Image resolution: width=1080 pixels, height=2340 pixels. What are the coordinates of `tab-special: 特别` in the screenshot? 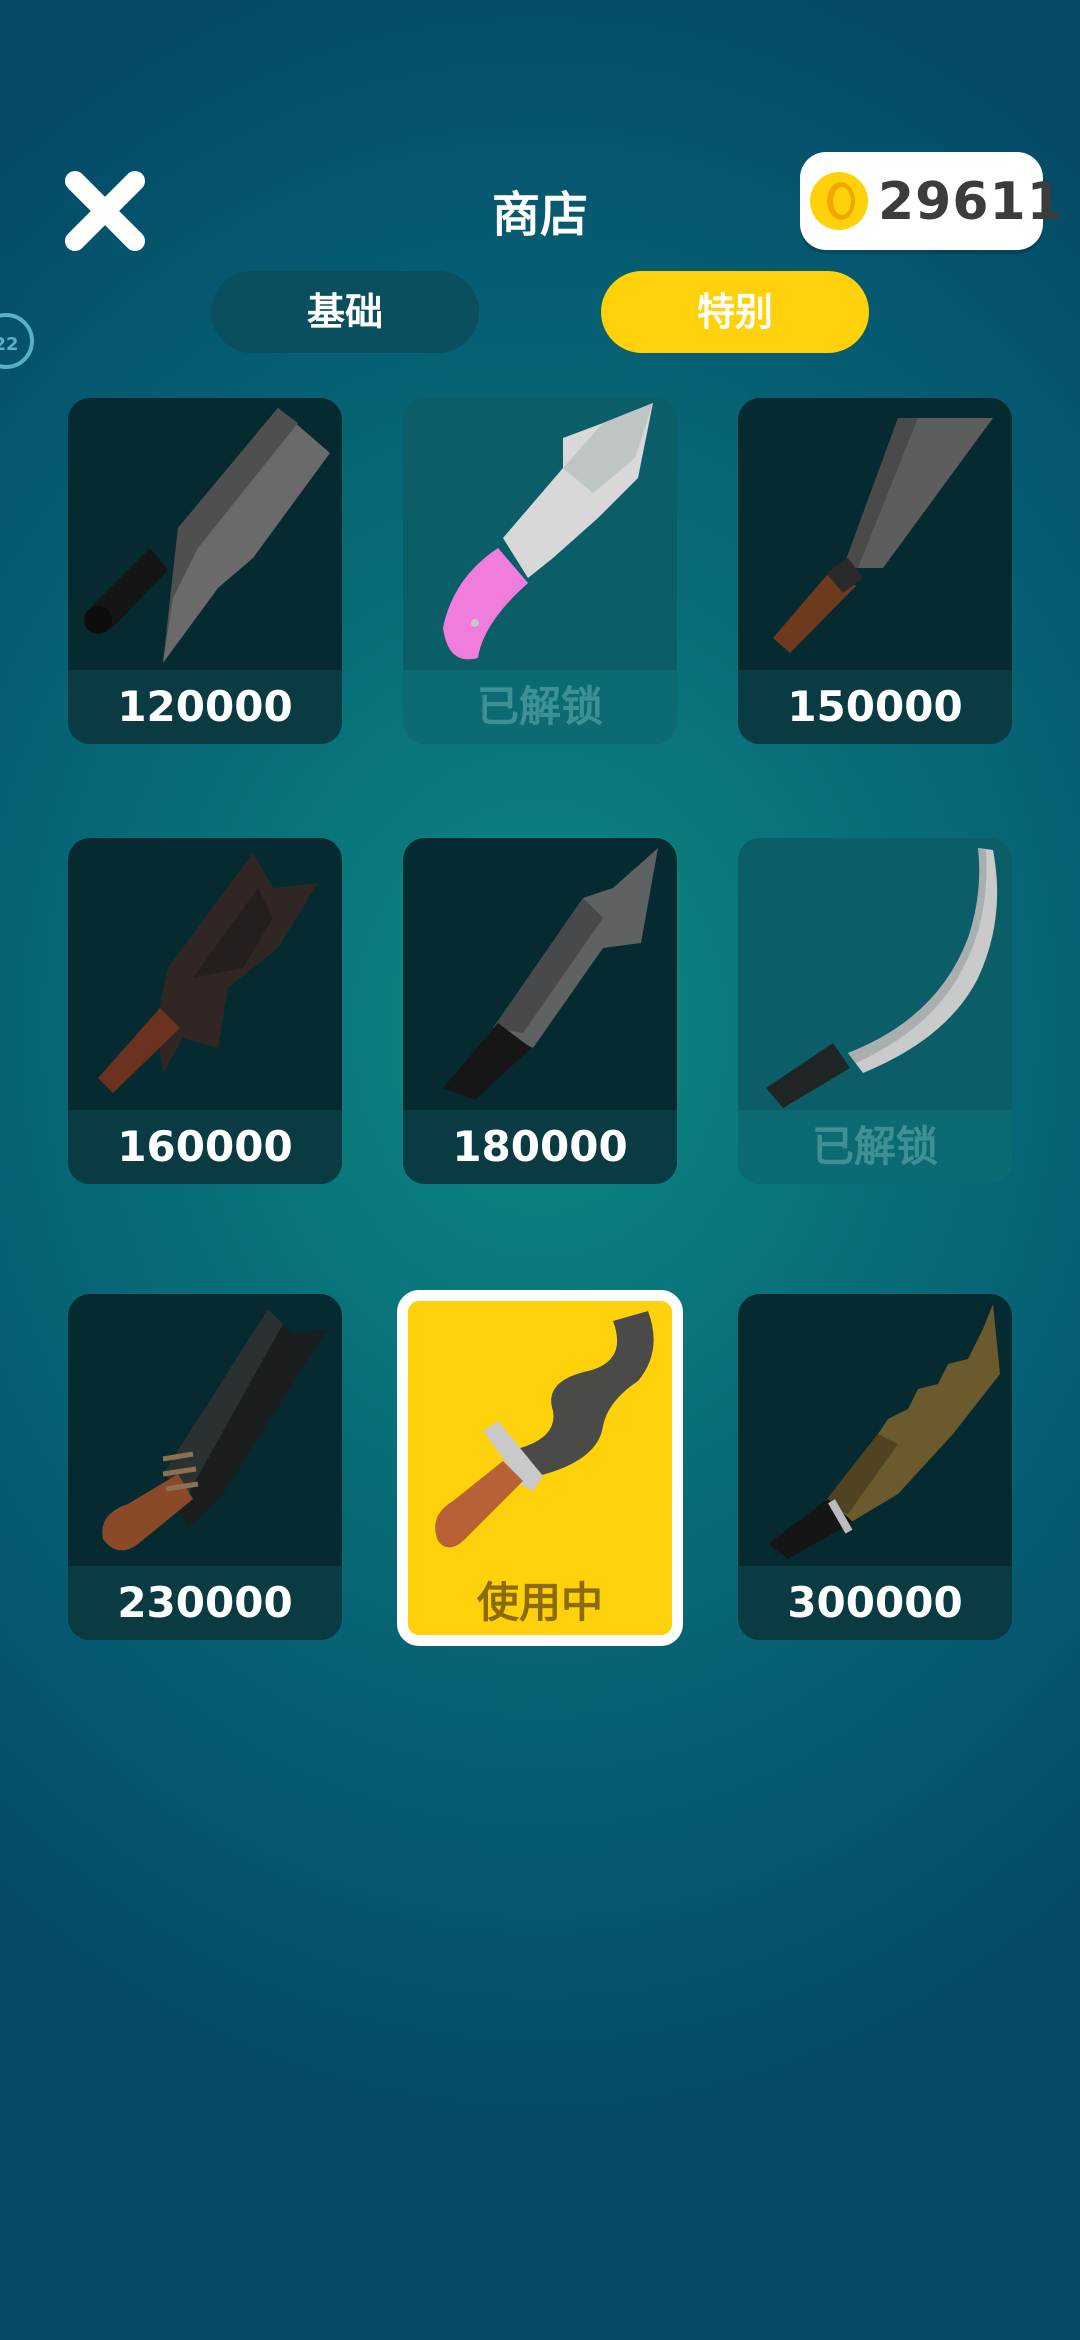 It's located at (735, 312).